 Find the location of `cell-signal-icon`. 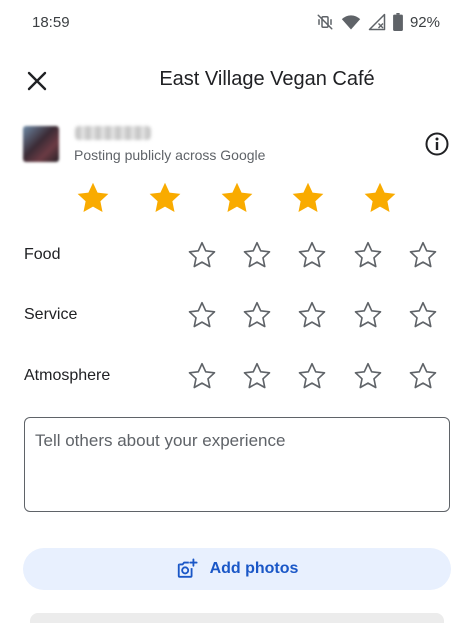

cell-signal-icon is located at coordinates (377, 22).